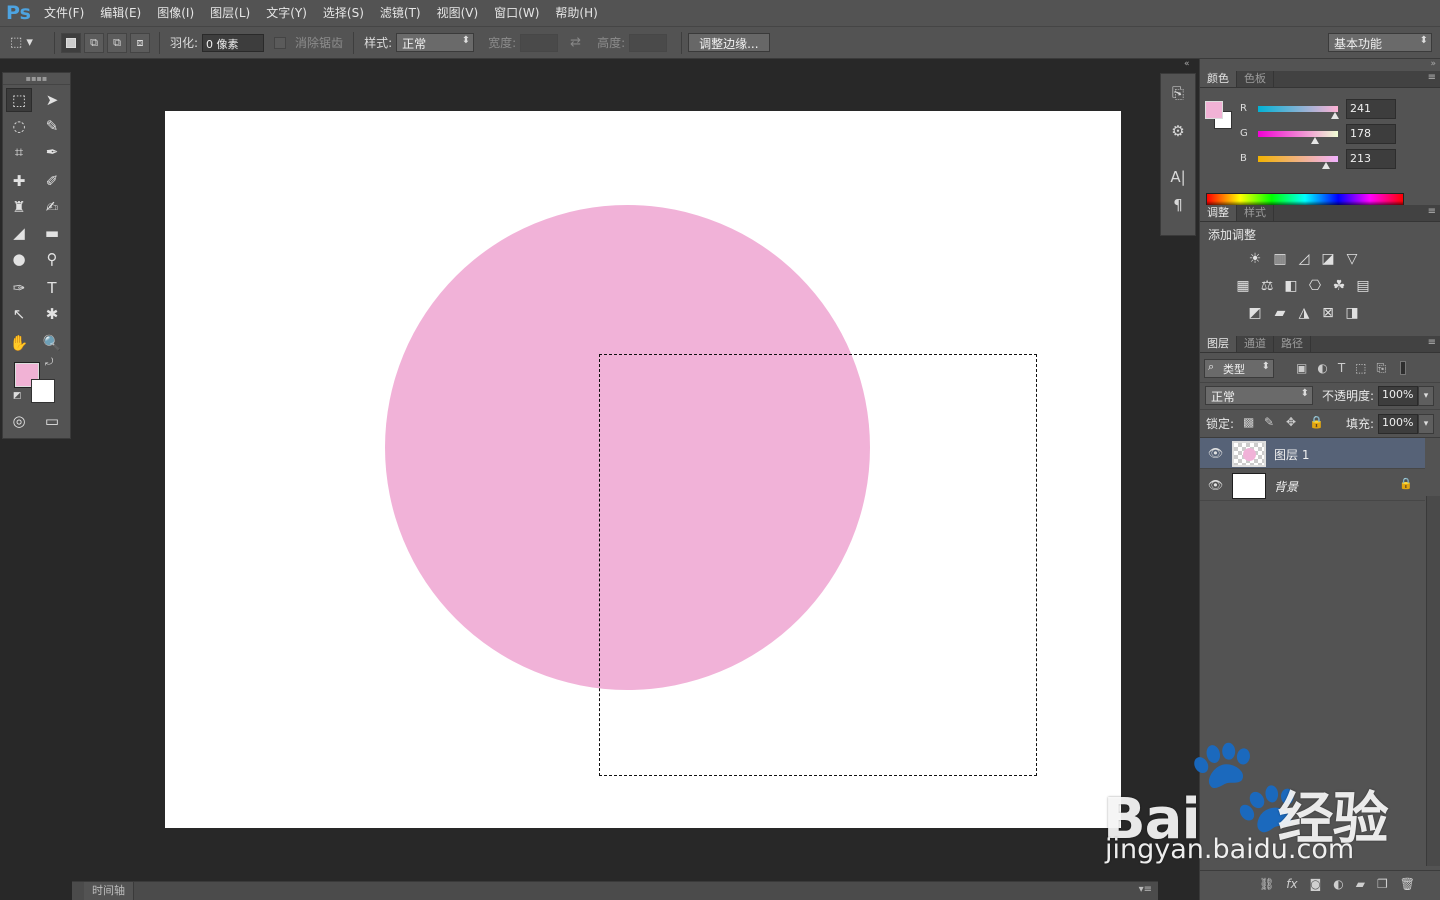 This screenshot has height=900, width=1440. Describe the element at coordinates (52, 100) in the screenshot. I see `move-tool-icon: ➤` at that location.